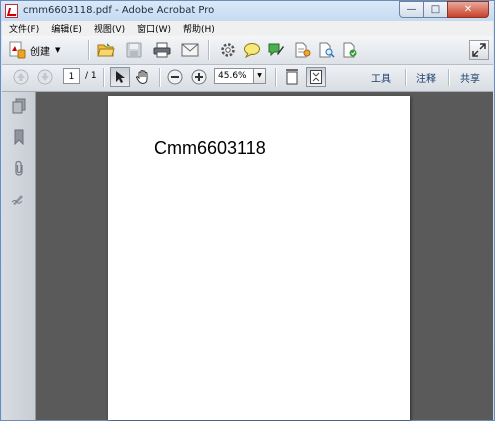  I want to click on next-page-button, so click(45, 77).